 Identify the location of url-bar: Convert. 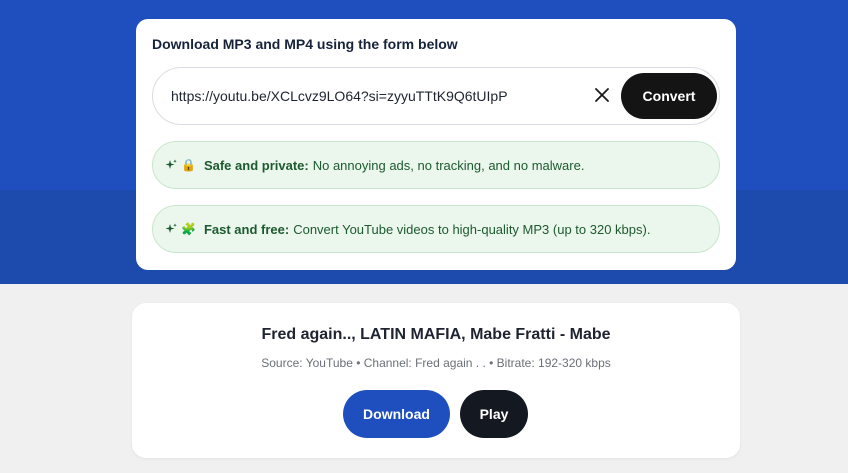
(436, 96).